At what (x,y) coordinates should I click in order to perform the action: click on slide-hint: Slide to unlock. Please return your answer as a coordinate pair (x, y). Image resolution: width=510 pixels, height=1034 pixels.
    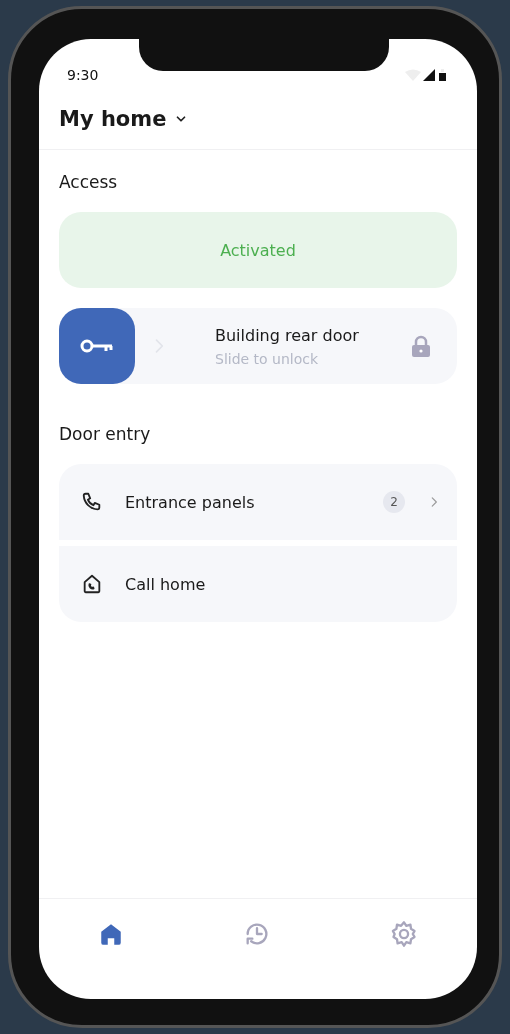
    Looking at the image, I should click on (267, 358).